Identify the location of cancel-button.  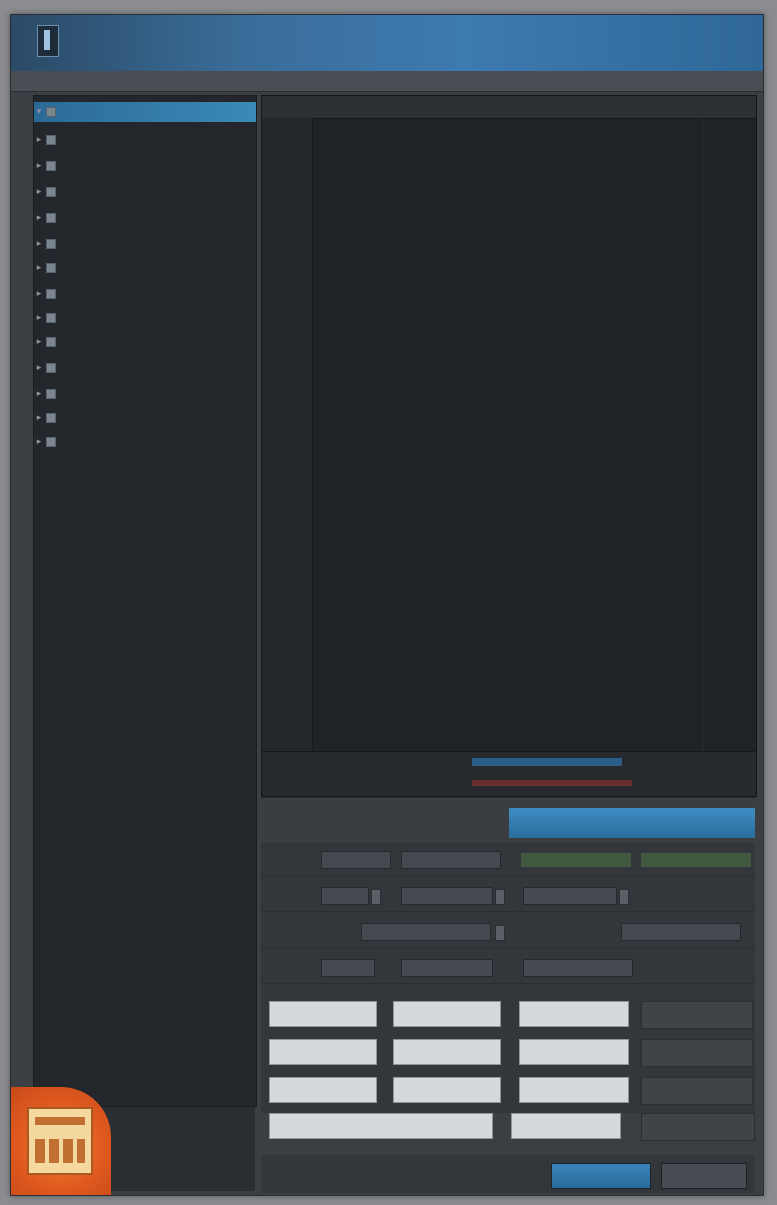
(704, 1176).